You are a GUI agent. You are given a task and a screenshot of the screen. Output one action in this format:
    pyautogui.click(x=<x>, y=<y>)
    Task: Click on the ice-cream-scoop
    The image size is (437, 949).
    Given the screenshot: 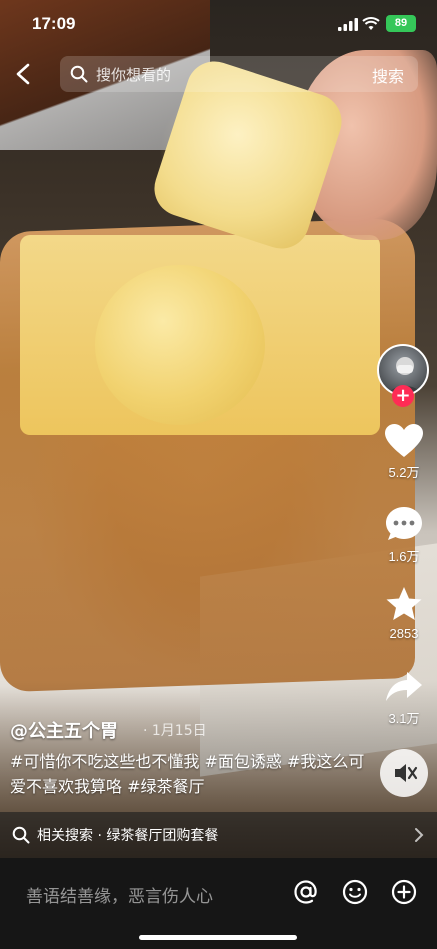 What is the action you would take?
    pyautogui.click(x=180, y=345)
    